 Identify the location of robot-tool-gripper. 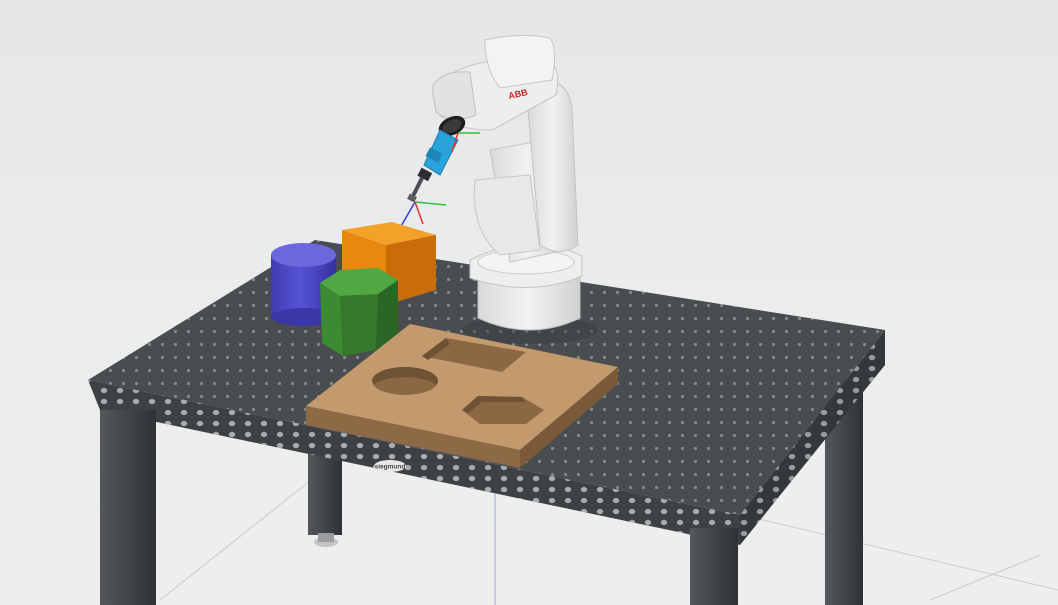
(433, 166).